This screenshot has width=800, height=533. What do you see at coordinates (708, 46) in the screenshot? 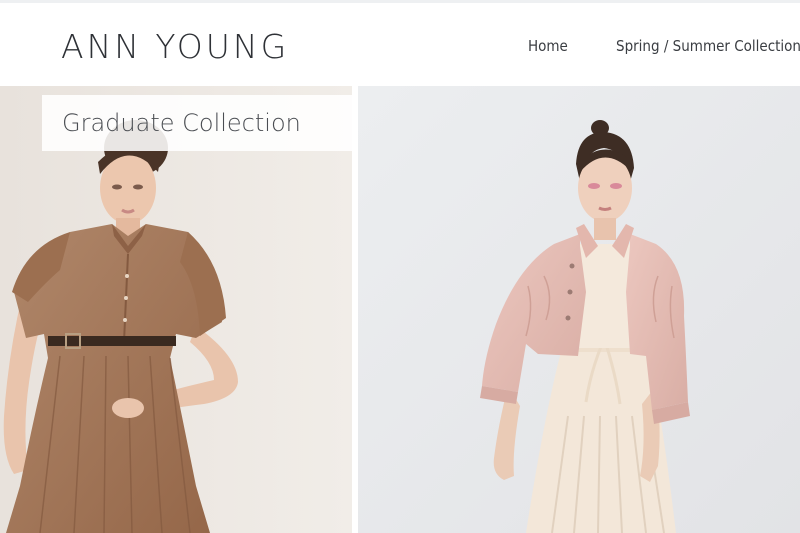
I see `nav-spring-summer-collection: Spring / Summer Collection` at bounding box center [708, 46].